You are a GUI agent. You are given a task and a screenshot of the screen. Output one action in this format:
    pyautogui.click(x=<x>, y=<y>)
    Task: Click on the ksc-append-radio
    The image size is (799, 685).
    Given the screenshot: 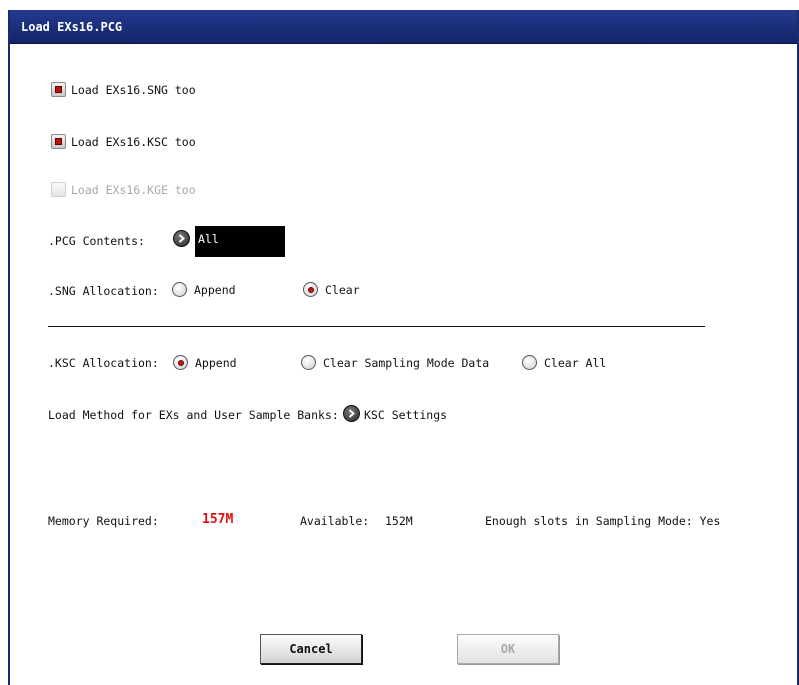 What is the action you would take?
    pyautogui.click(x=180, y=362)
    